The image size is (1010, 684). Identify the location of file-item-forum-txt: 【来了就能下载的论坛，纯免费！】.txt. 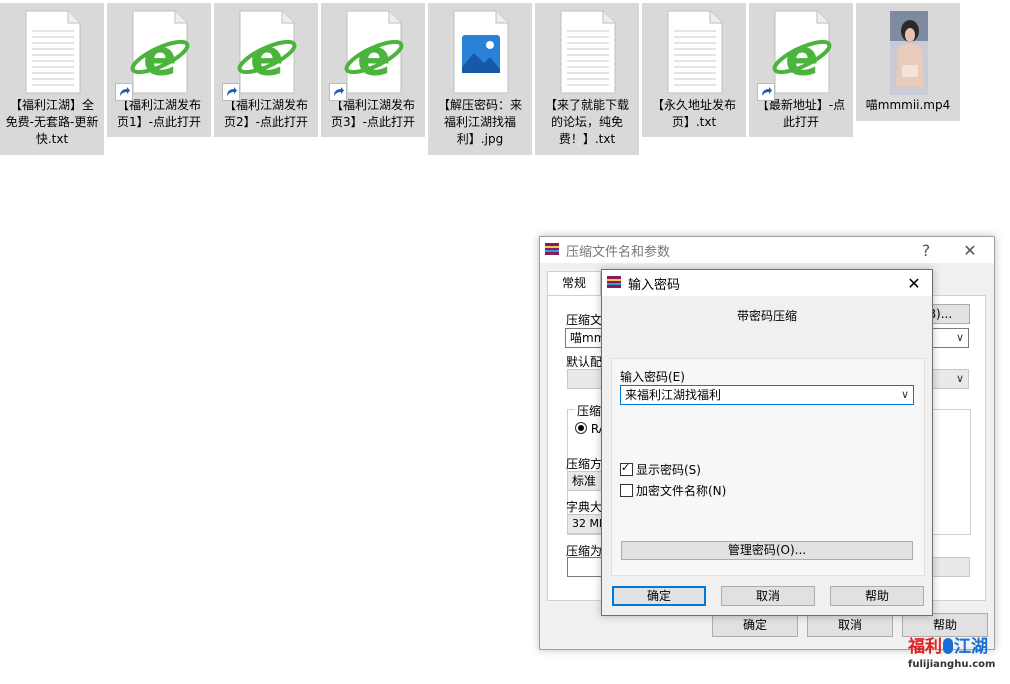
(587, 79).